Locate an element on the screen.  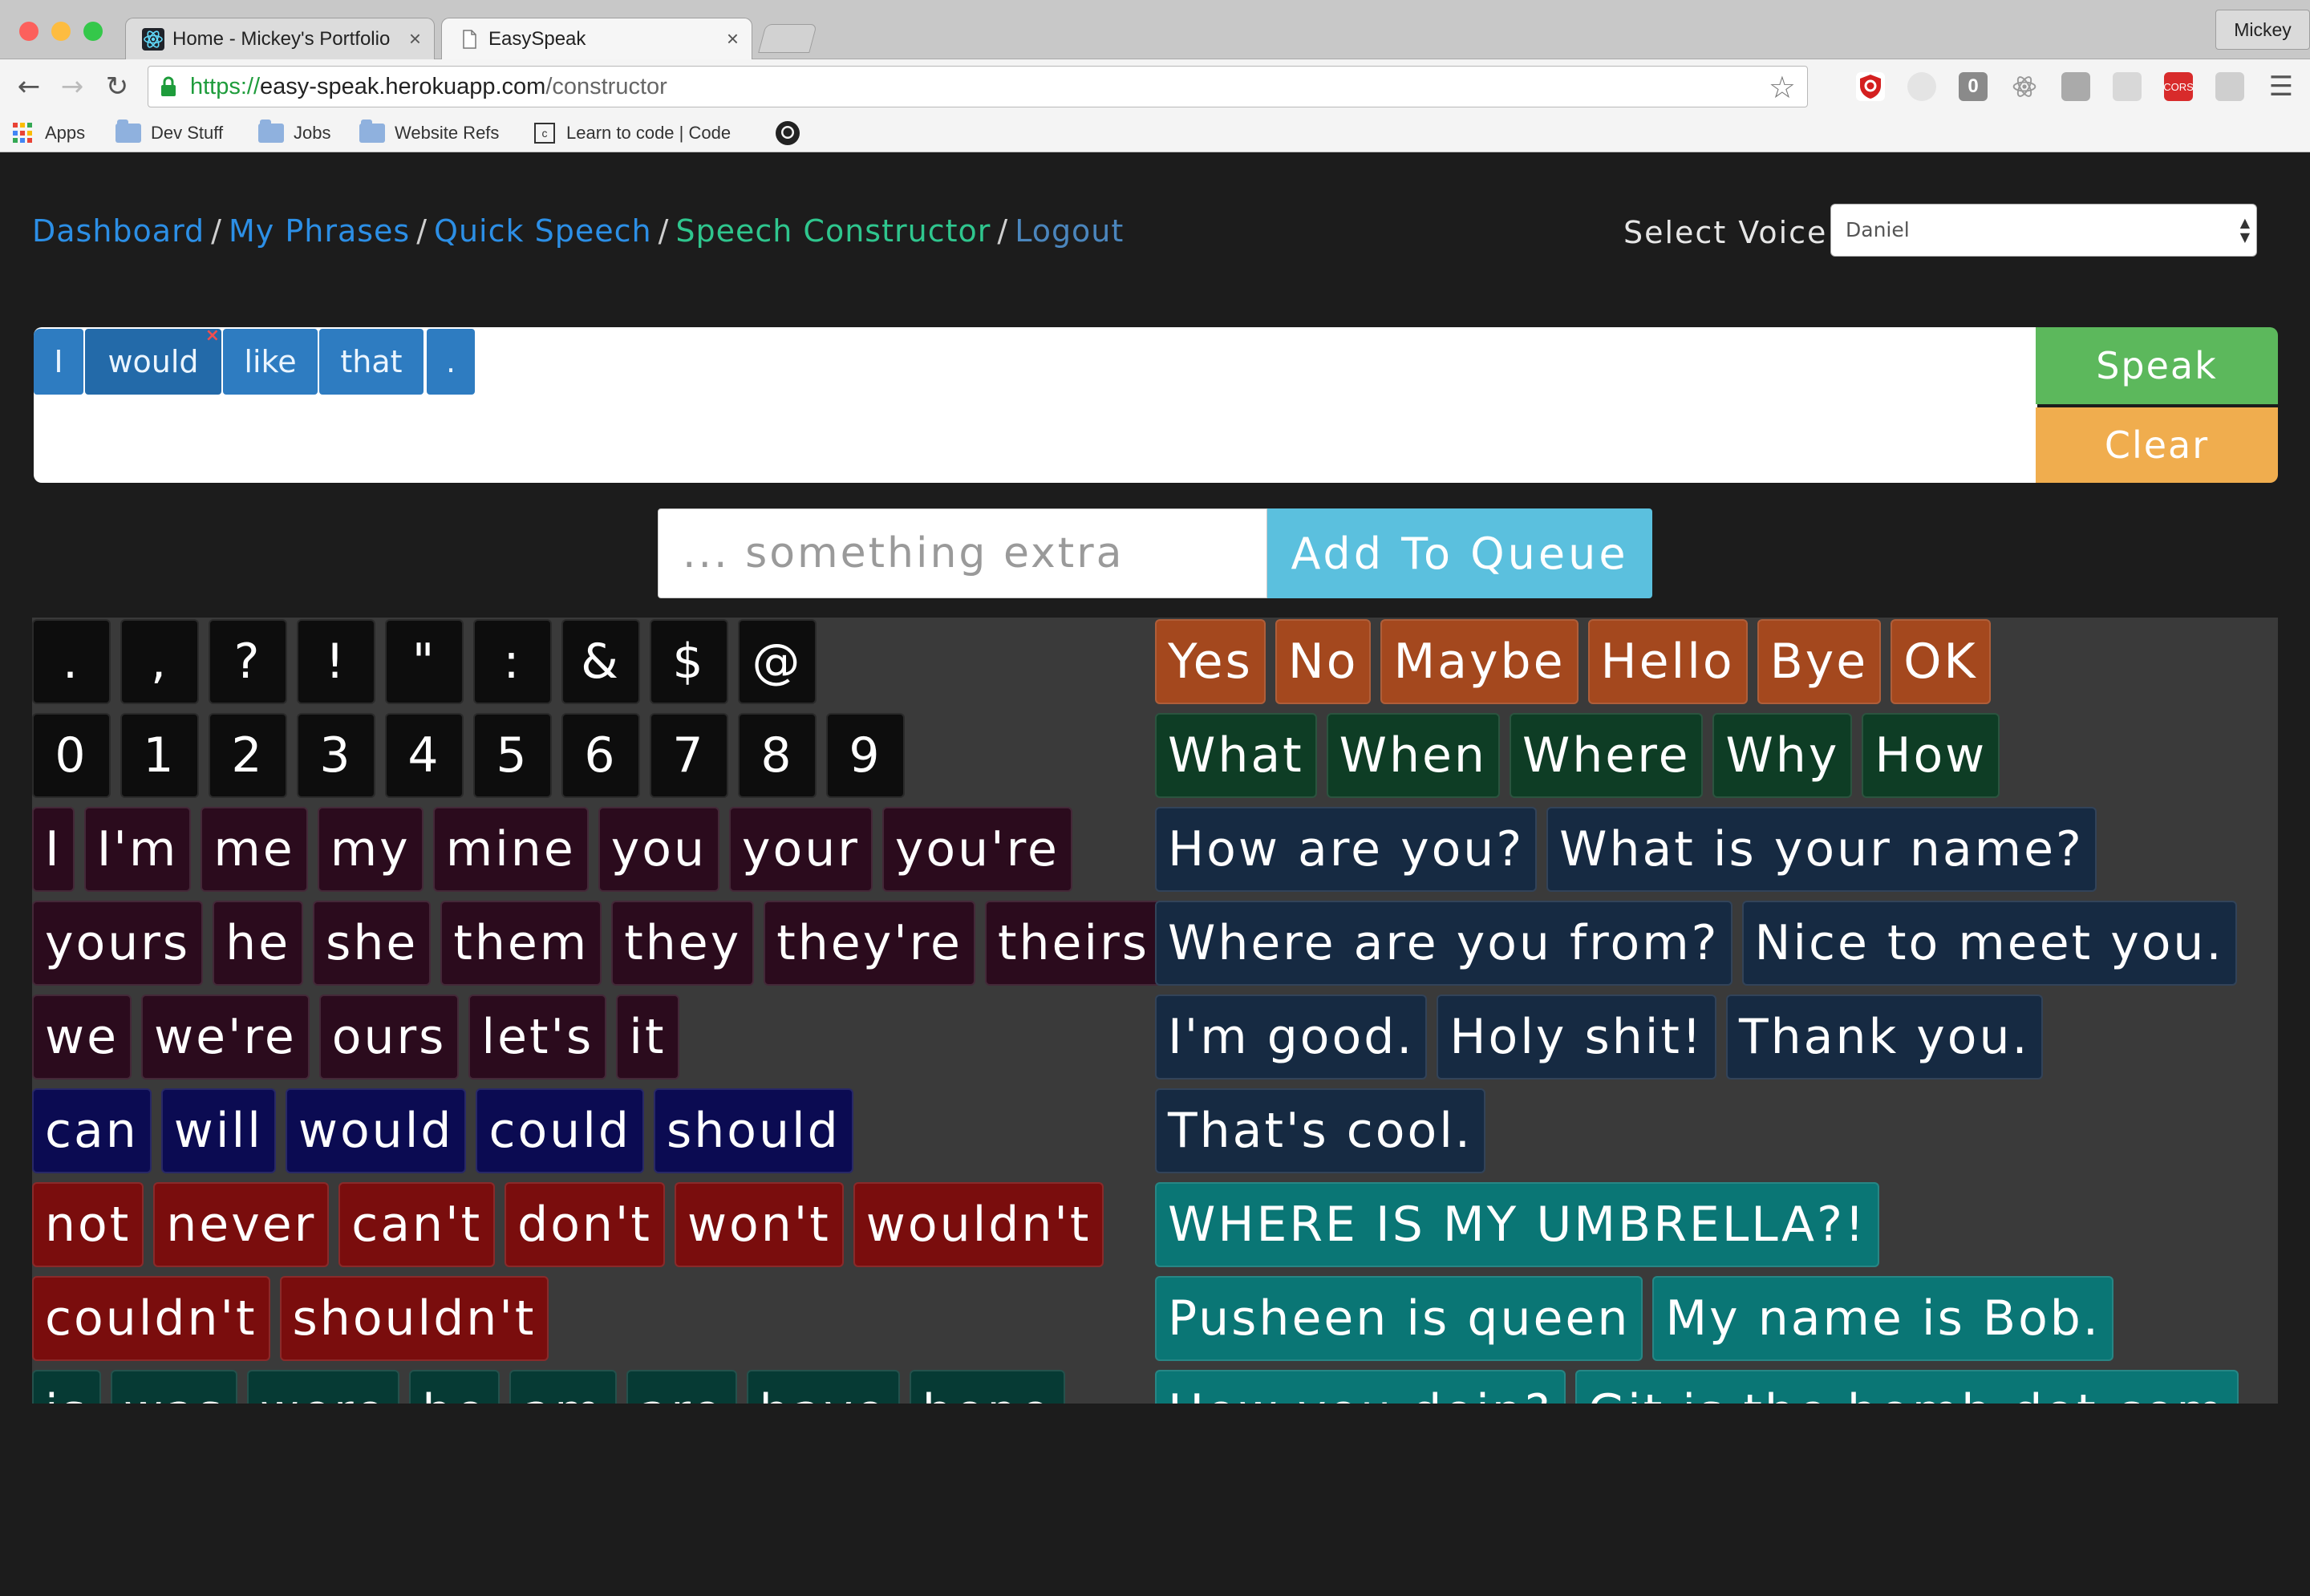
bookmark-learn-to-code: c Learn to code | Code is located at coordinates (644, 133).